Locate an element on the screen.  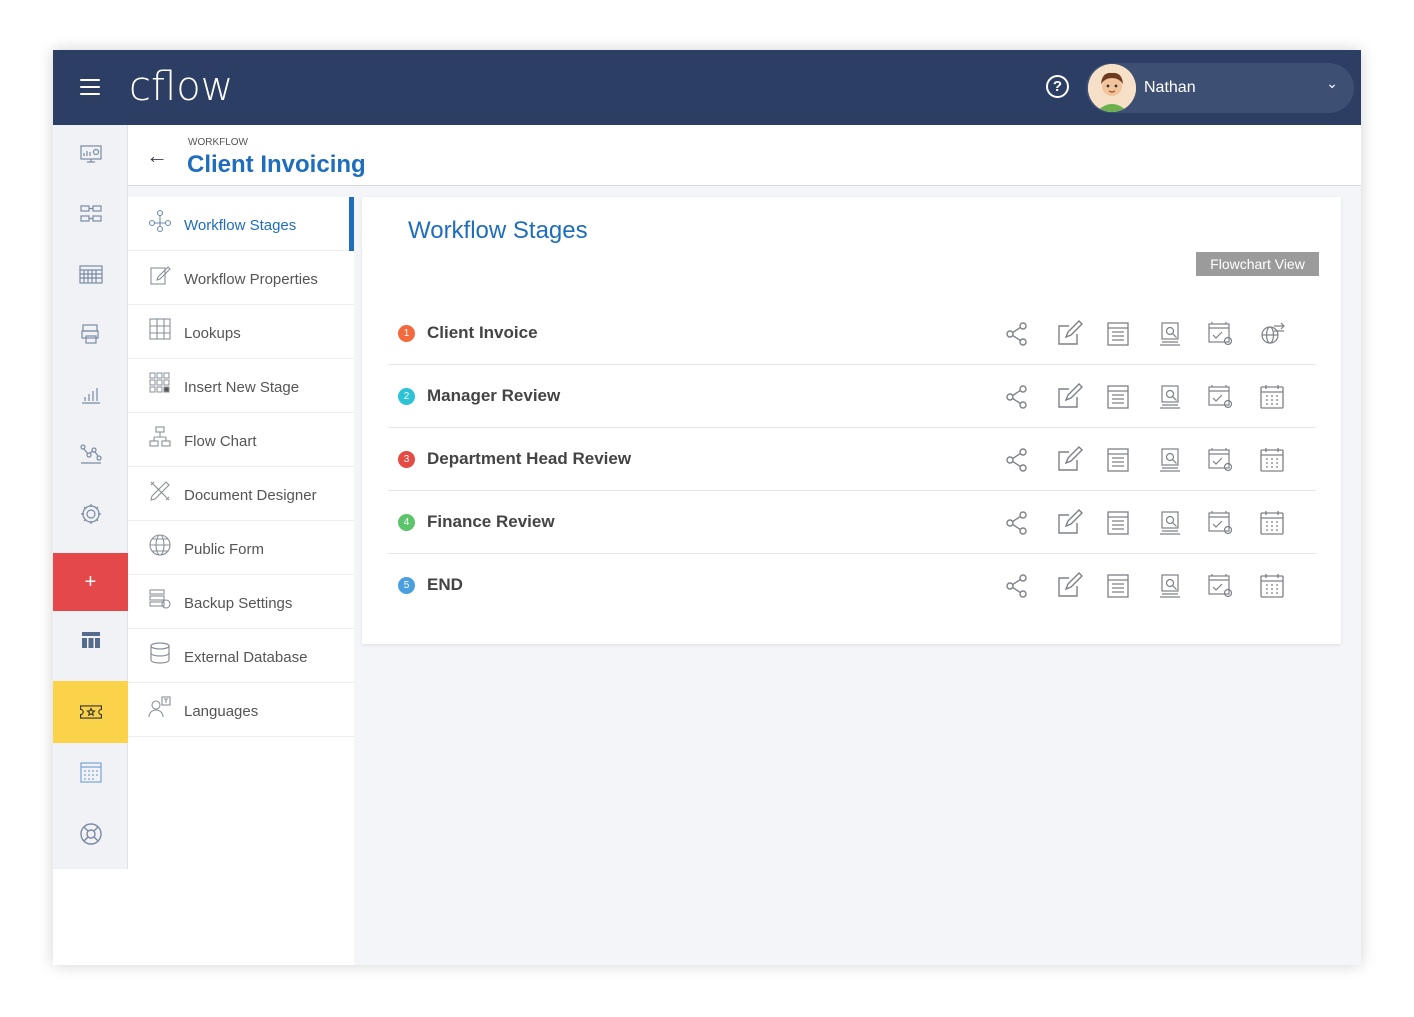
stage-number-badge: 2 is located at coordinates (406, 396).